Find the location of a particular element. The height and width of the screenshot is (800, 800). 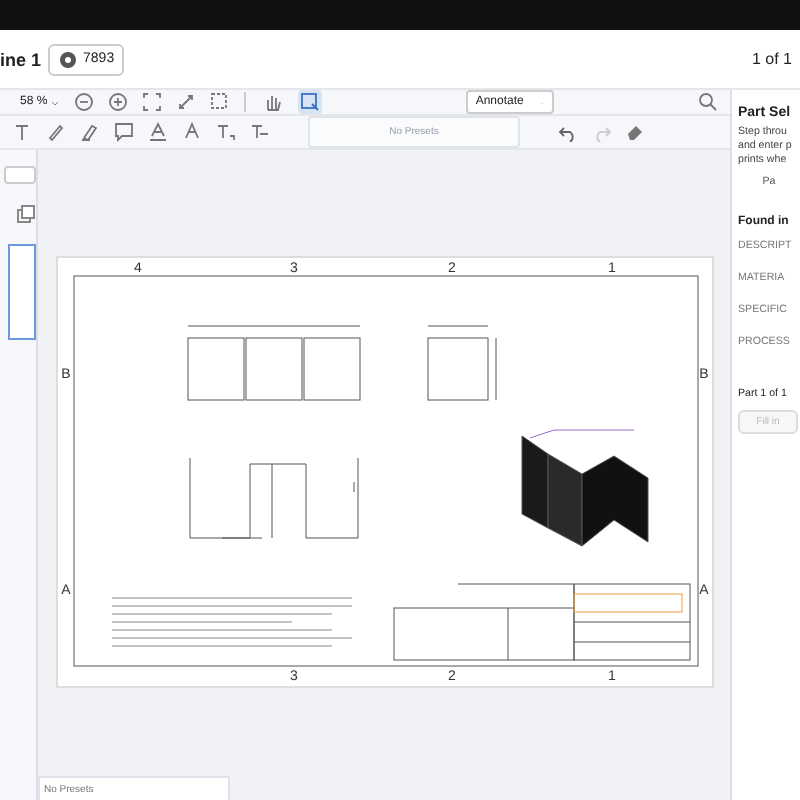

pen-icon is located at coordinates (56, 132).